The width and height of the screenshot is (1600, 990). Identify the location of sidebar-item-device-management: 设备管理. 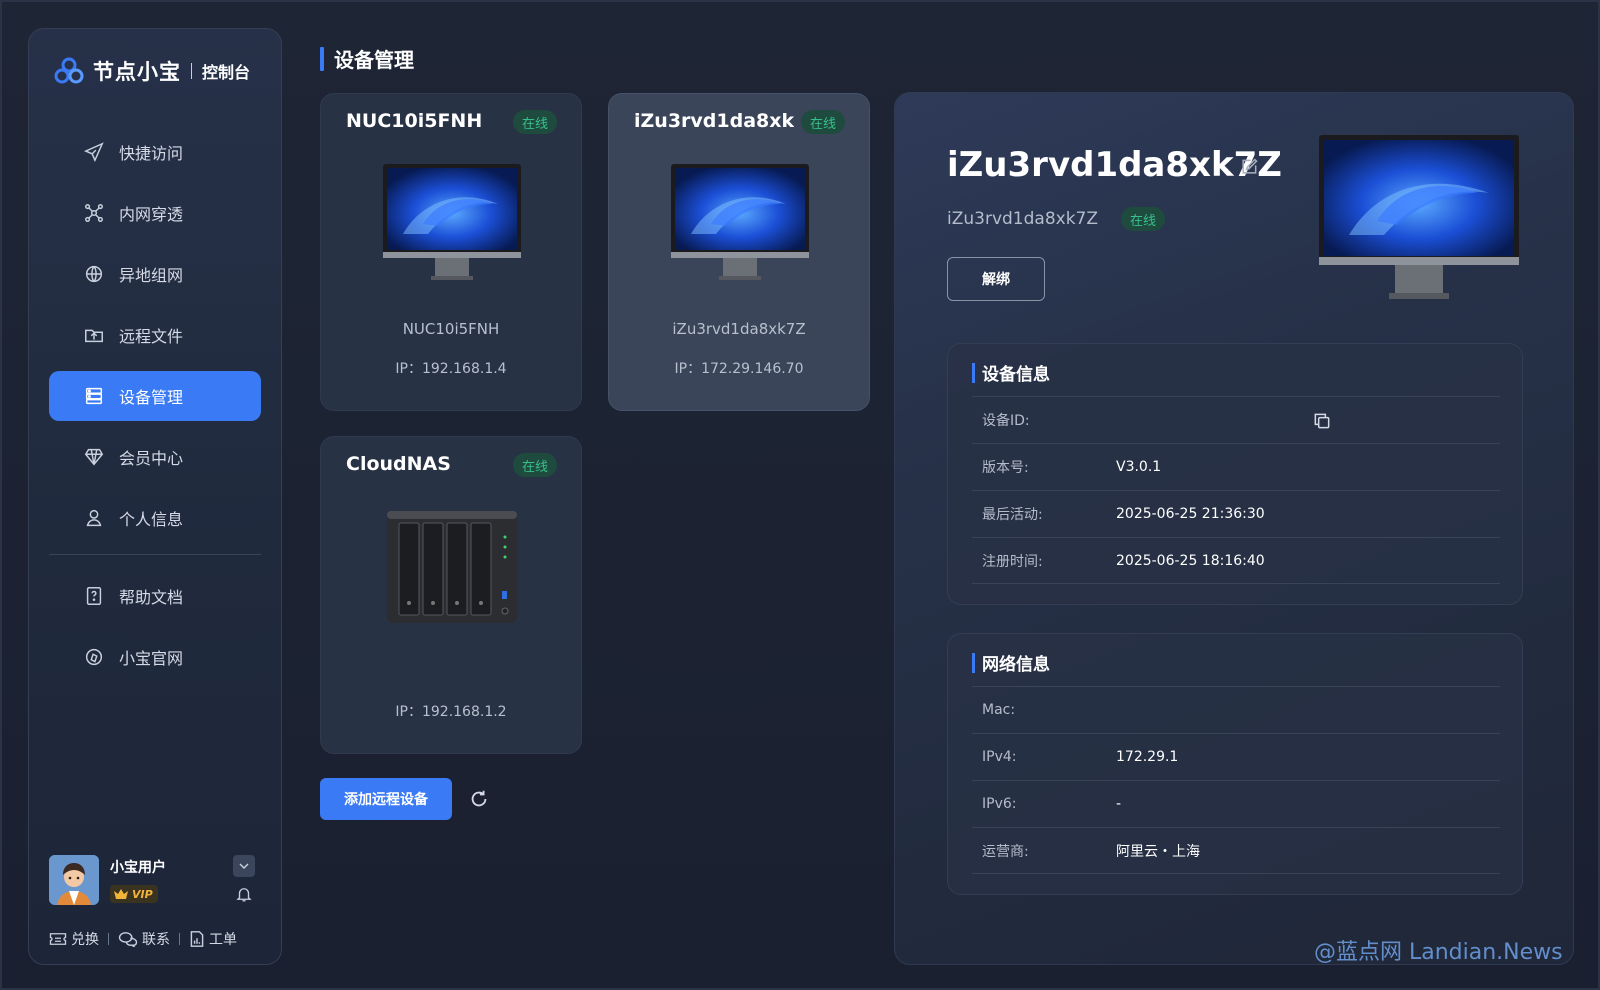
(155, 396).